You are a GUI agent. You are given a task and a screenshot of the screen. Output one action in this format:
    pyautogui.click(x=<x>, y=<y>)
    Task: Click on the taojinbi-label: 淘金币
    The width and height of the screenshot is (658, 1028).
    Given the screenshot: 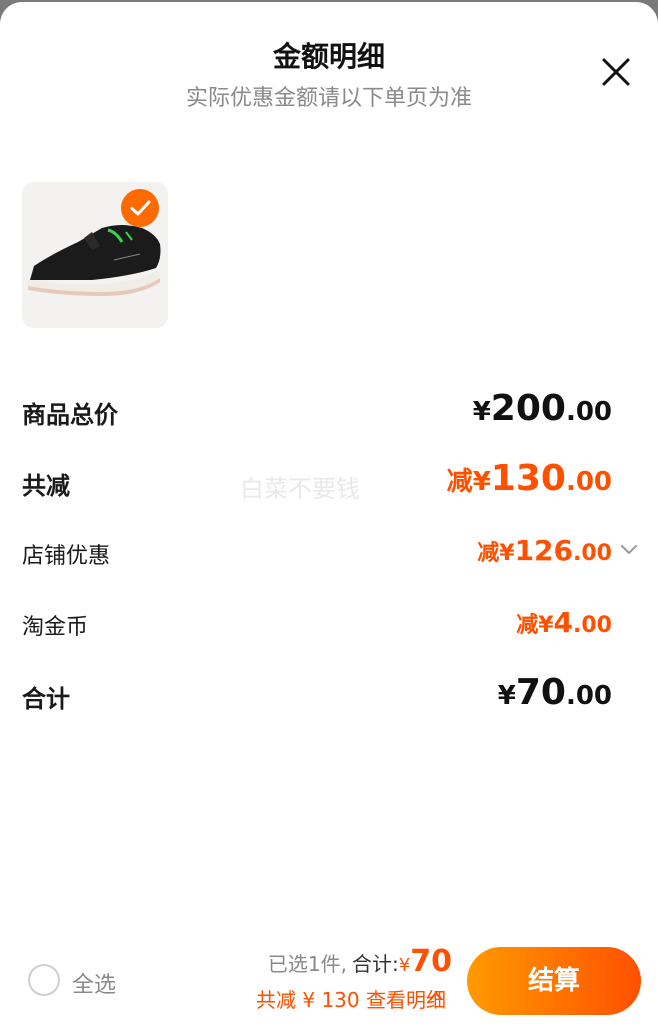 What is the action you would take?
    pyautogui.click(x=55, y=627)
    